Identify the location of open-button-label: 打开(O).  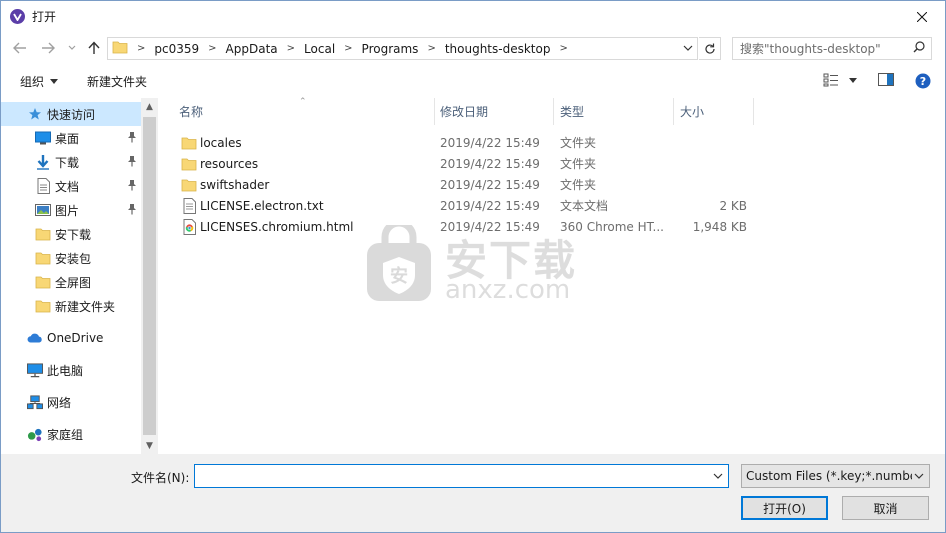
(784, 508).